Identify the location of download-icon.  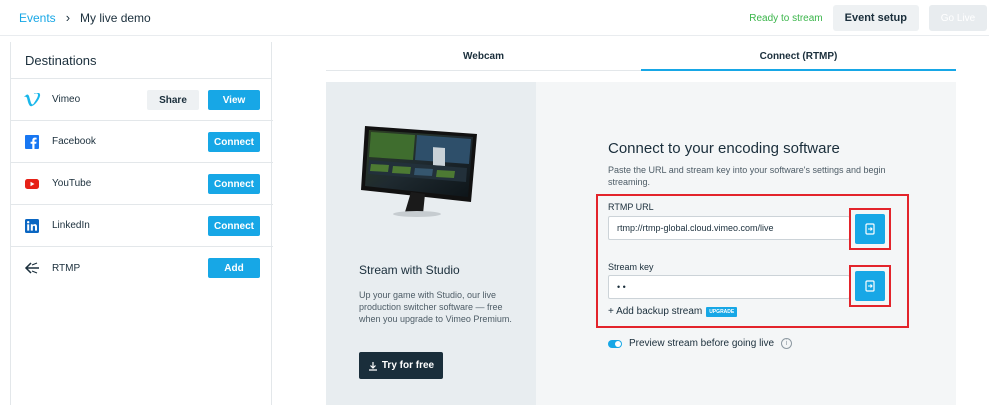
(372, 366).